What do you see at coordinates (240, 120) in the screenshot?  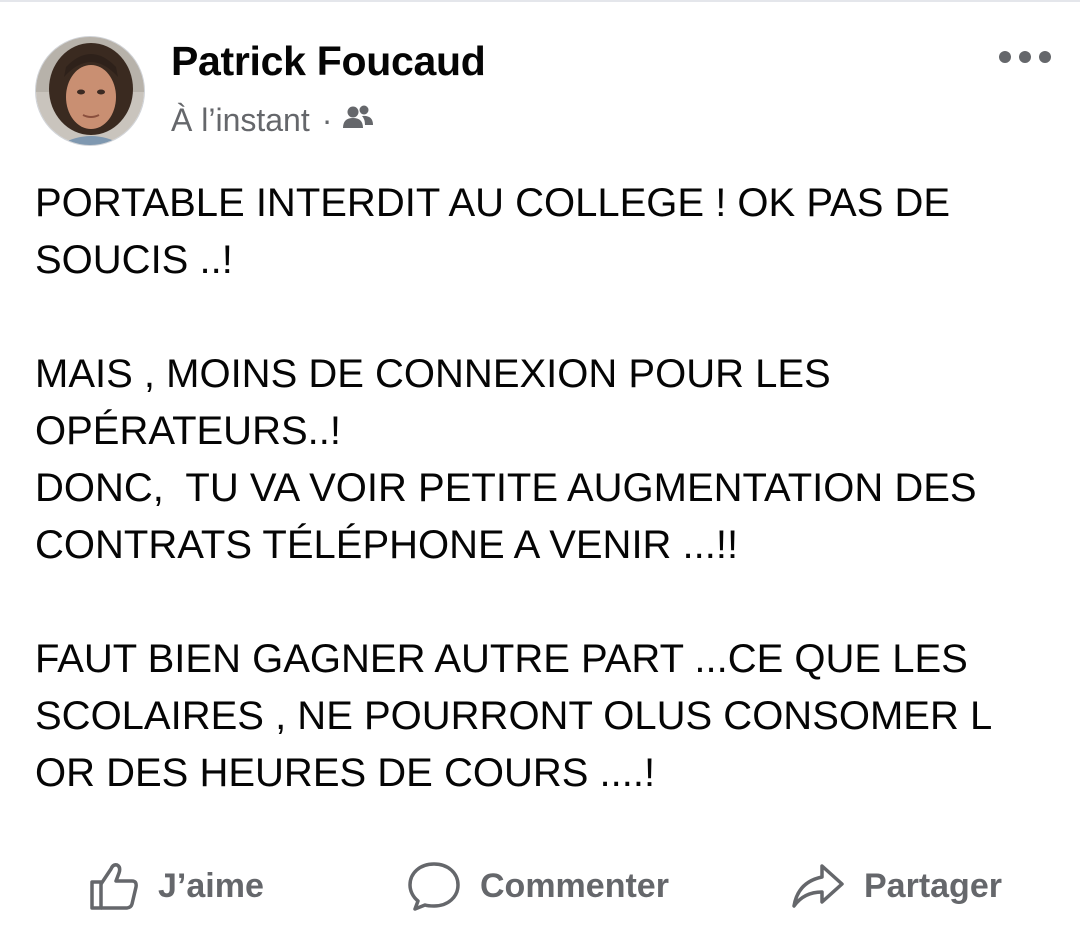 I see `post-timestamp: À l’instant` at bounding box center [240, 120].